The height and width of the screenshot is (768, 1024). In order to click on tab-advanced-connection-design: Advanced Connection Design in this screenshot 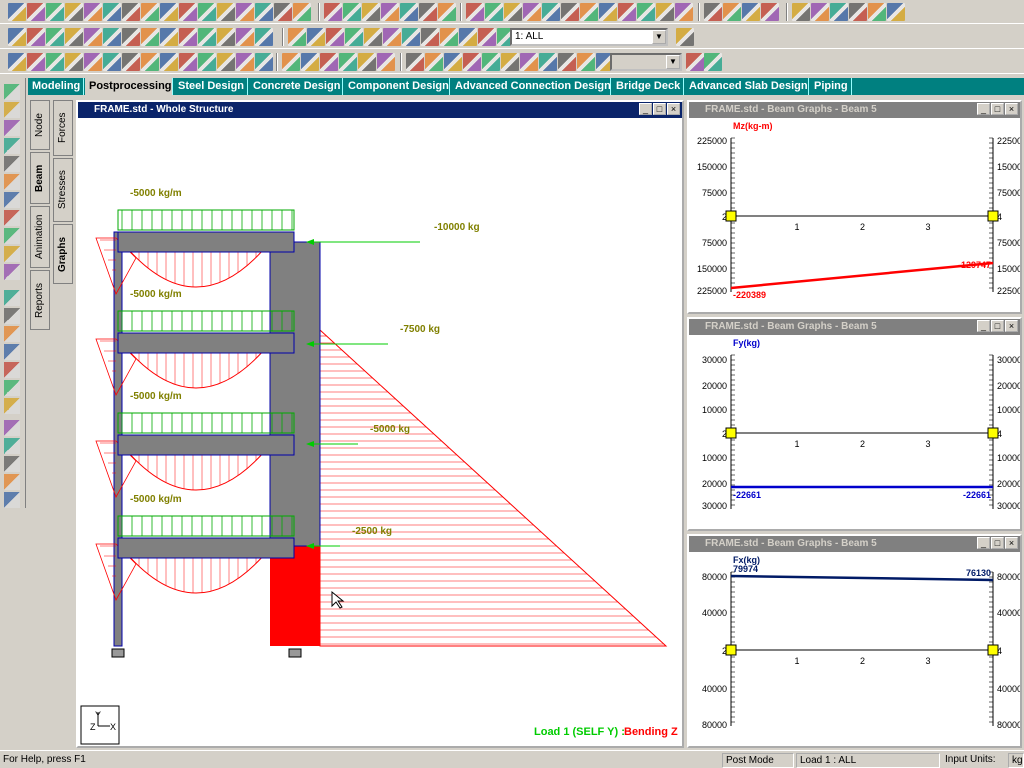, I will do `click(531, 86)`.